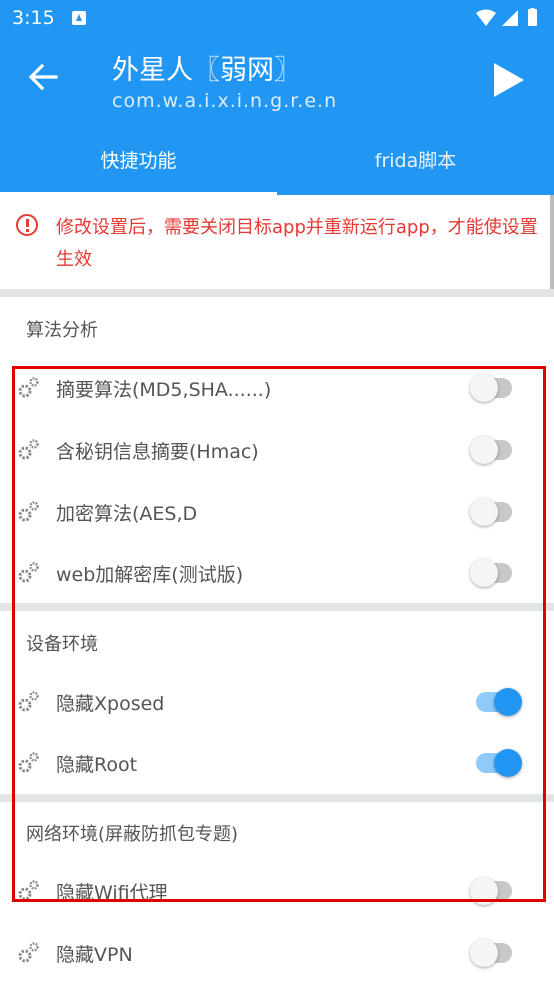 This screenshot has height=984, width=554. What do you see at coordinates (415, 161) in the screenshot?
I see `tab-frida-scripts-label: frida脚本` at bounding box center [415, 161].